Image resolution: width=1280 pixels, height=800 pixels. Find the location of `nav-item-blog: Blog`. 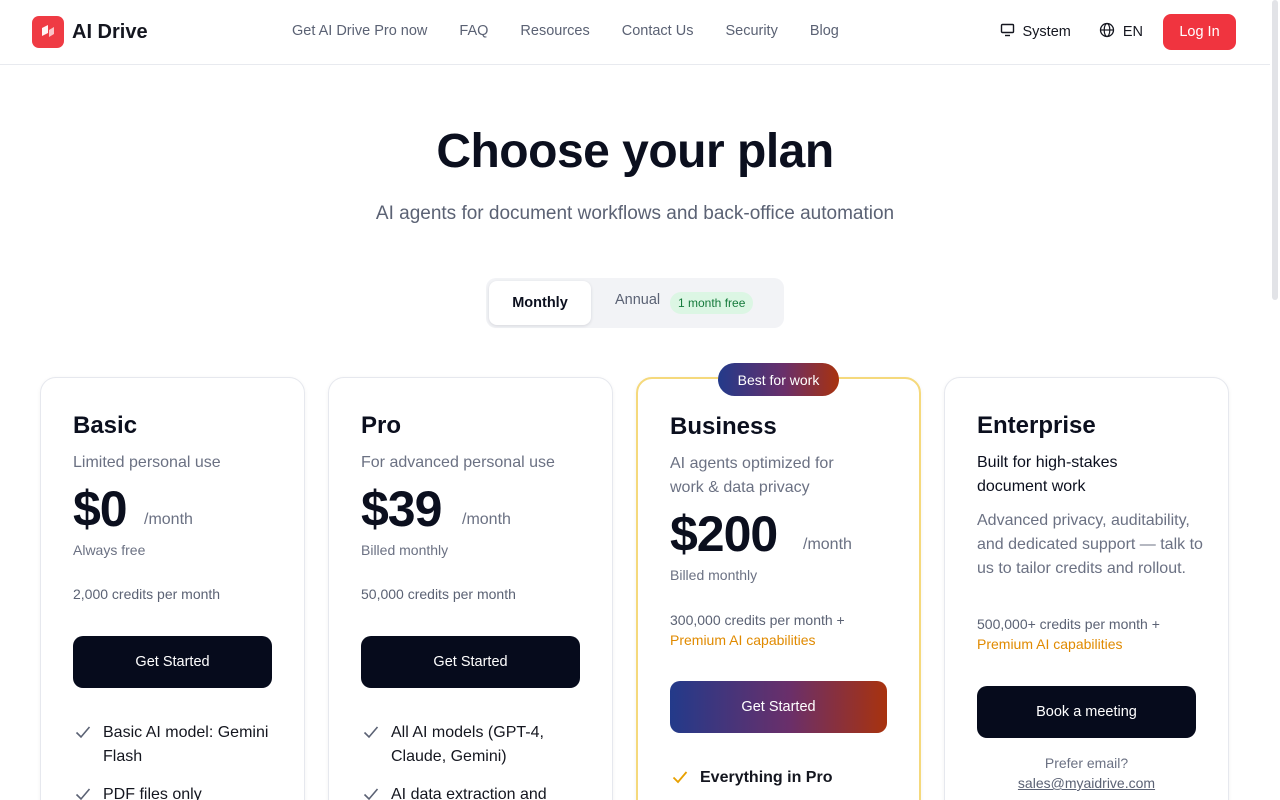

nav-item-blog: Blog is located at coordinates (824, 31).